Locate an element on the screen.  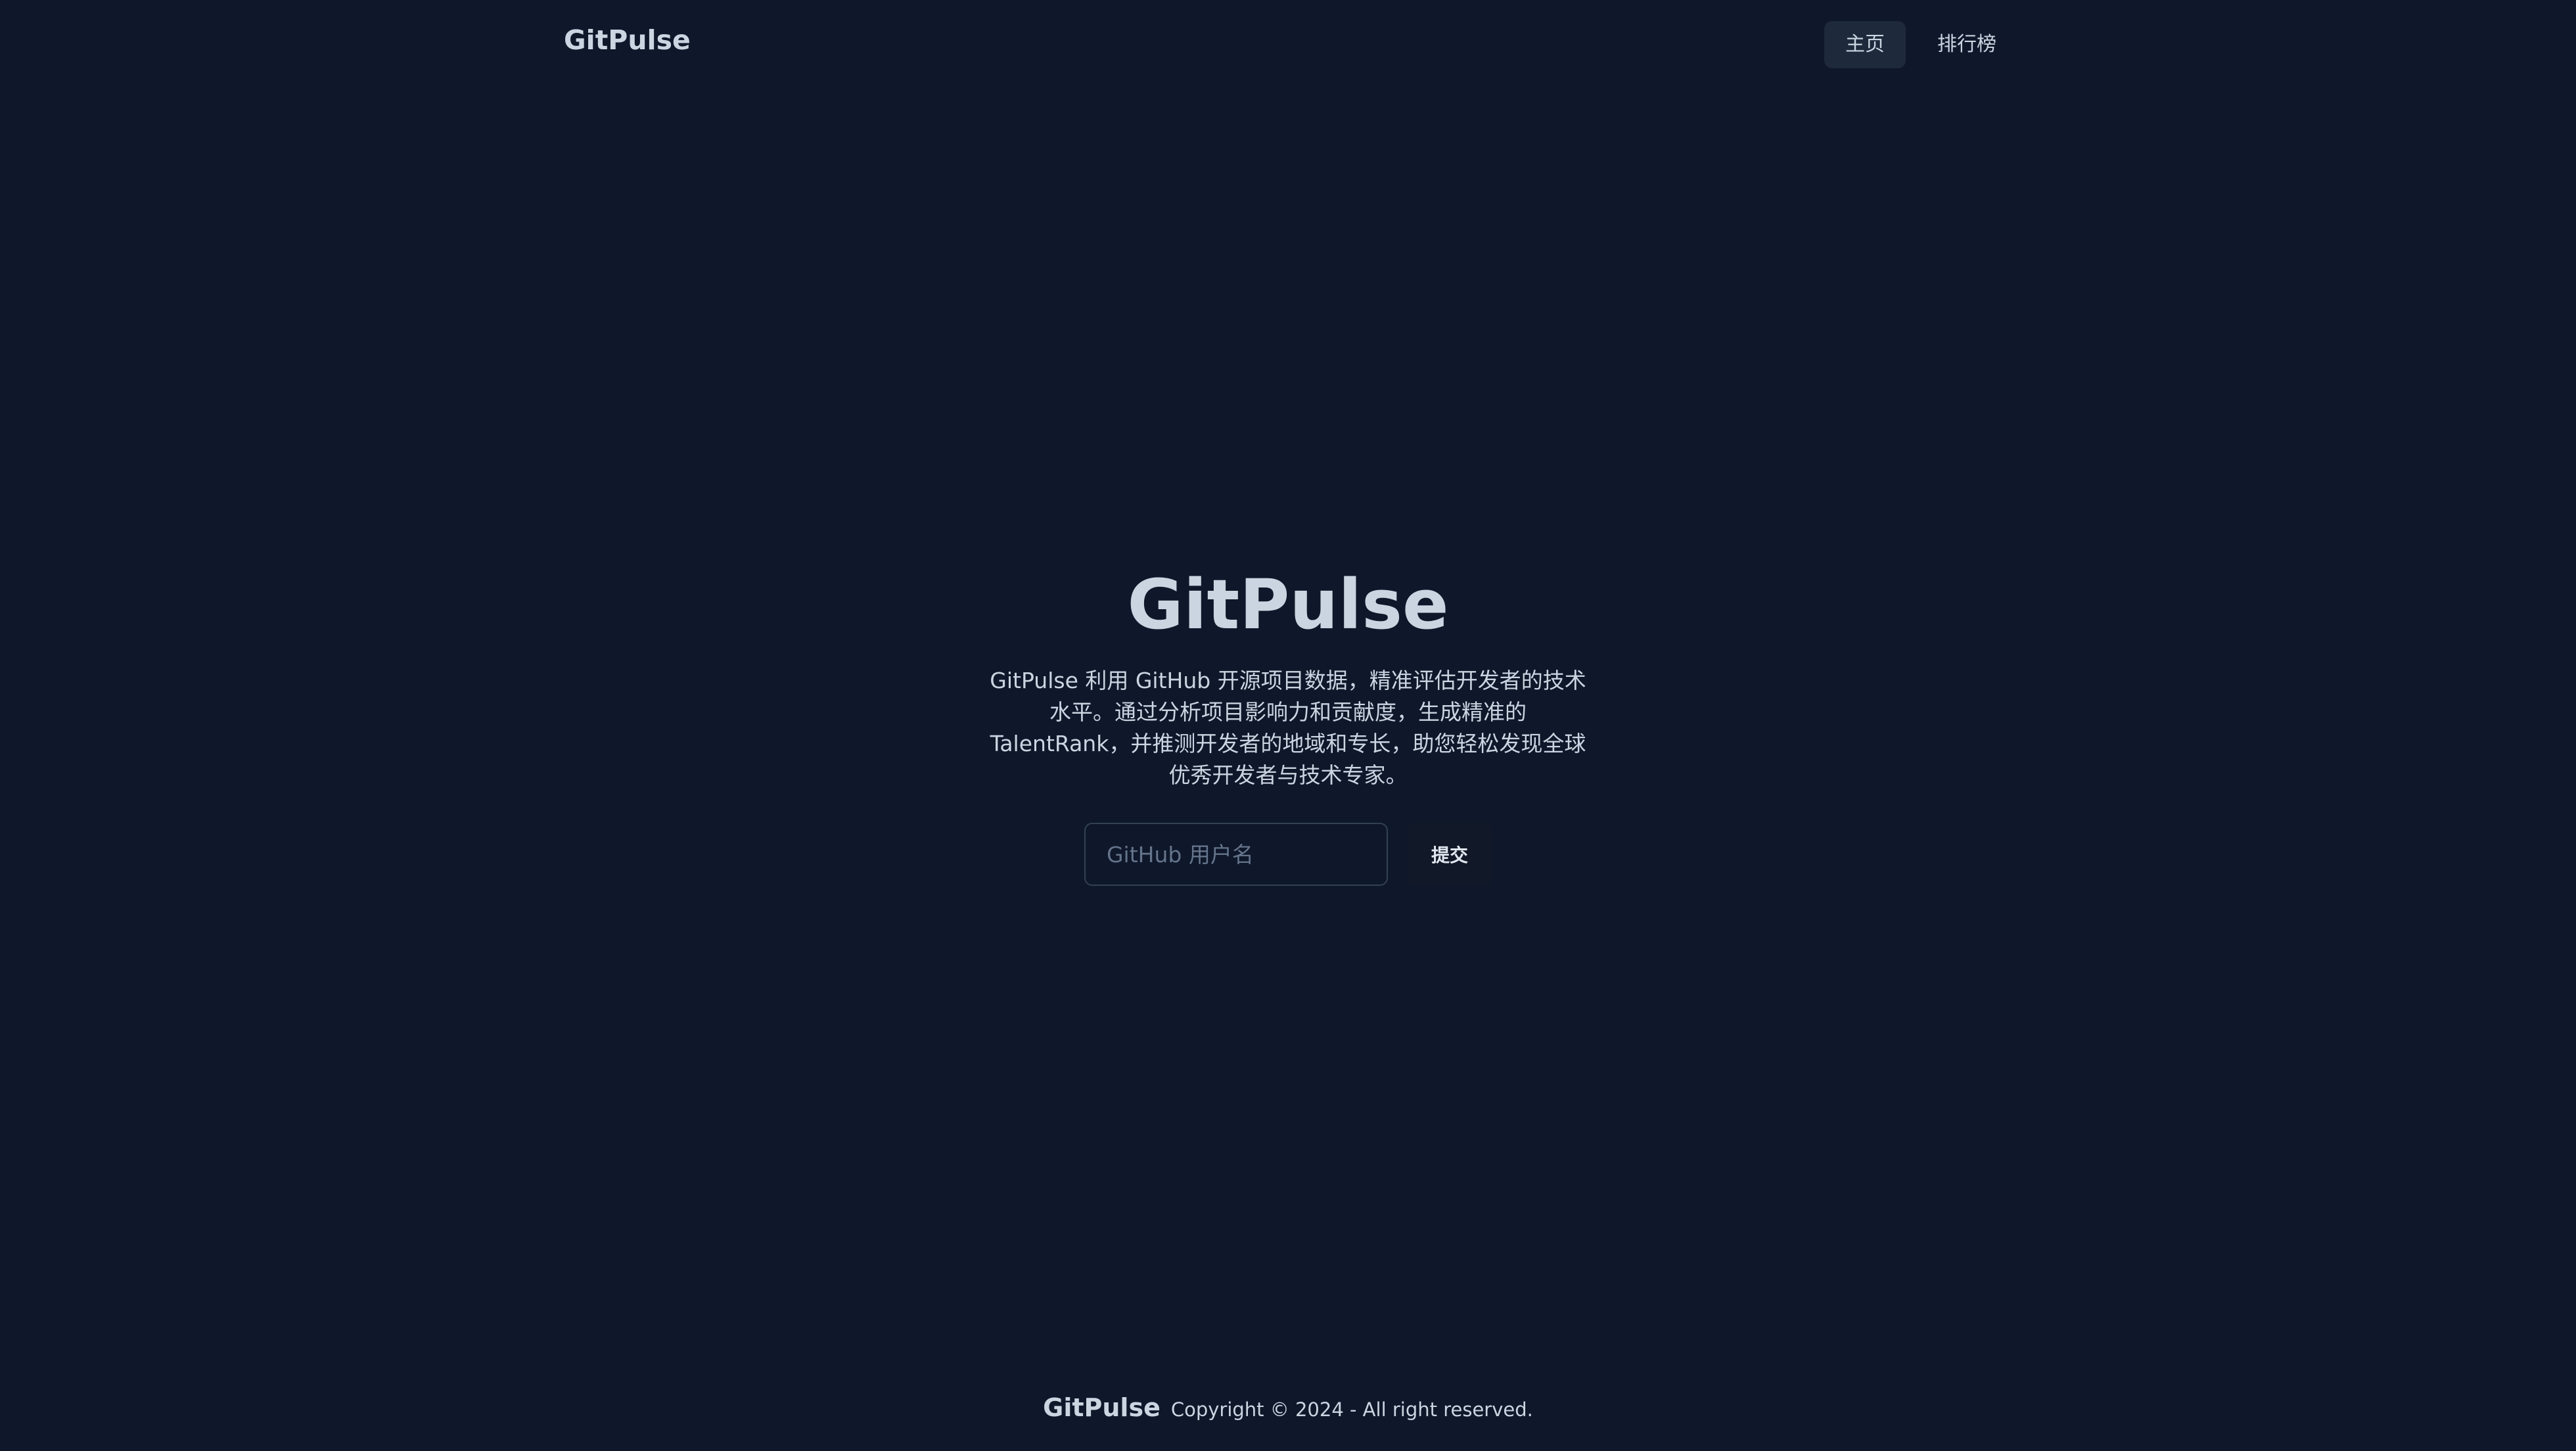
main-nav: 主页 排行榜 is located at coordinates (1920, 44).